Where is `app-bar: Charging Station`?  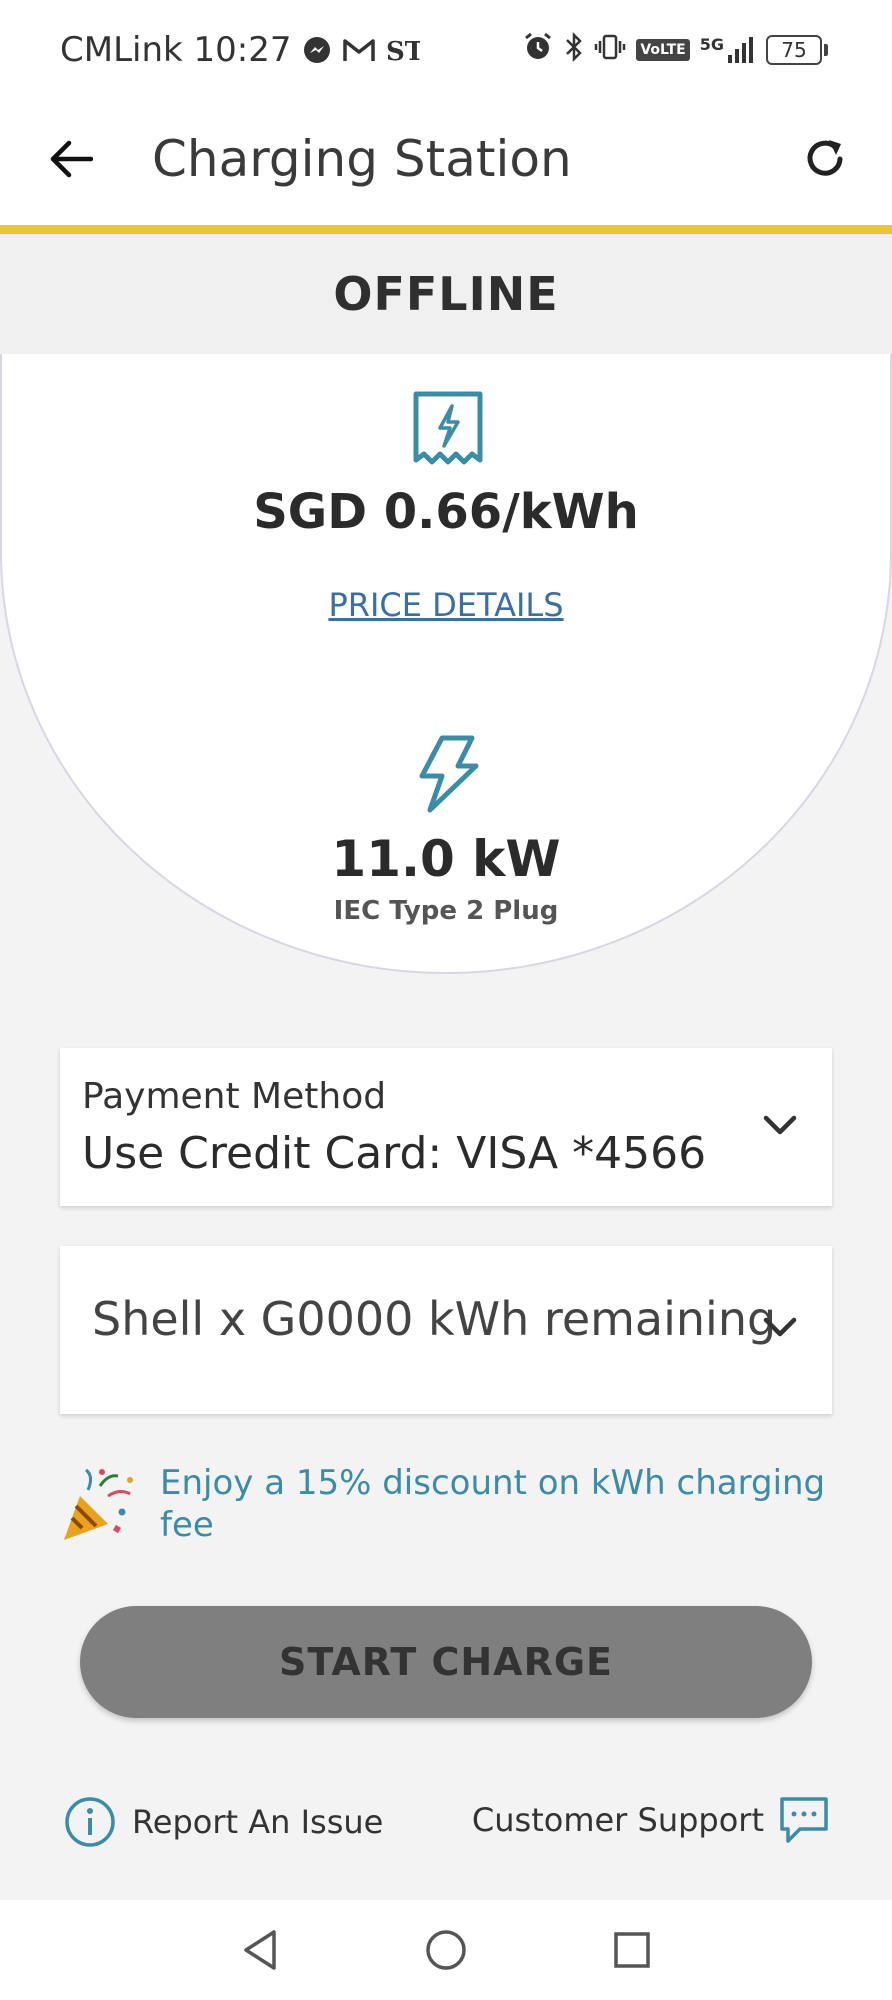
app-bar: Charging Station is located at coordinates (446, 162).